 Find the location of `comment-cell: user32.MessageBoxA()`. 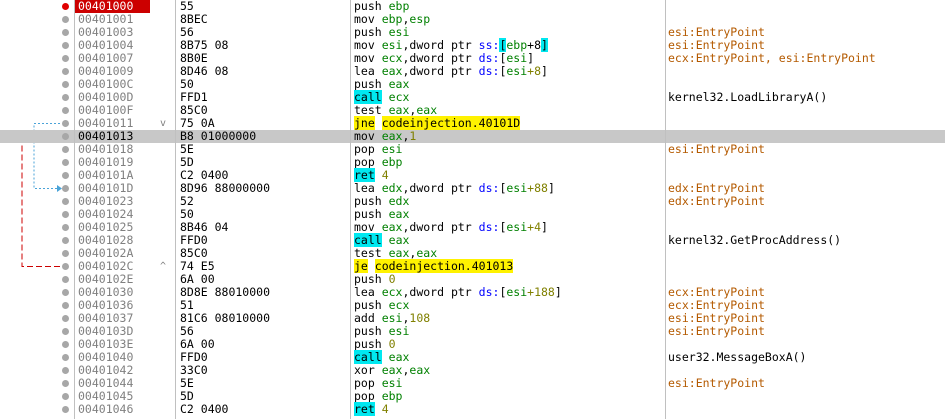

comment-cell: user32.MessageBoxA() is located at coordinates (737, 357).